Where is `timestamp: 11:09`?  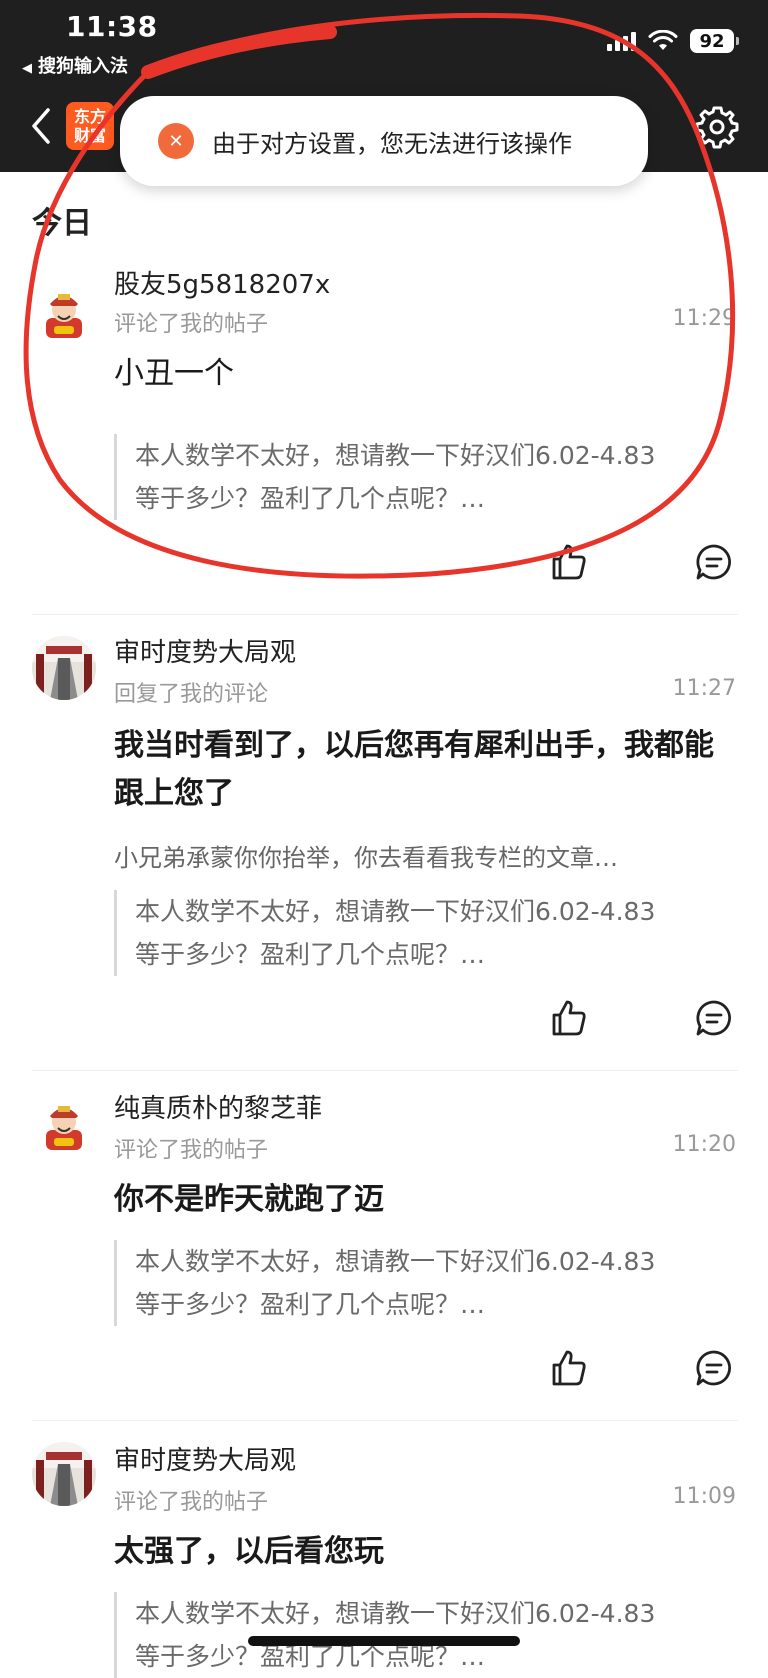 timestamp: 11:09 is located at coordinates (704, 1496).